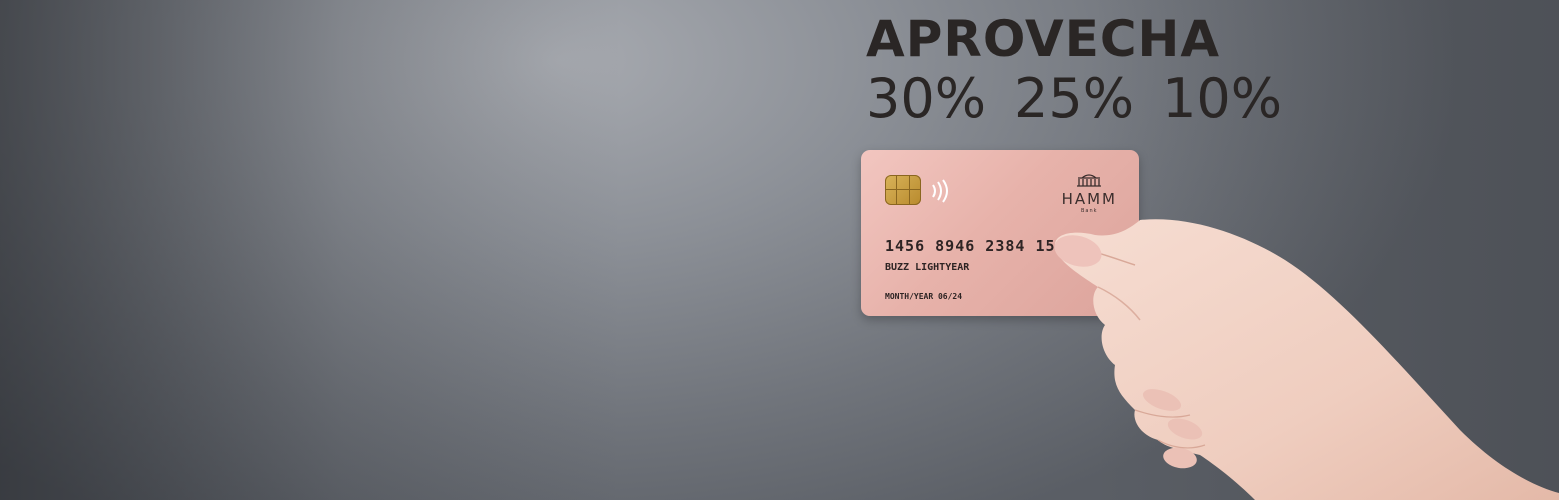  I want to click on card-expiry: MONTH/YEAR 06/24, so click(924, 296).